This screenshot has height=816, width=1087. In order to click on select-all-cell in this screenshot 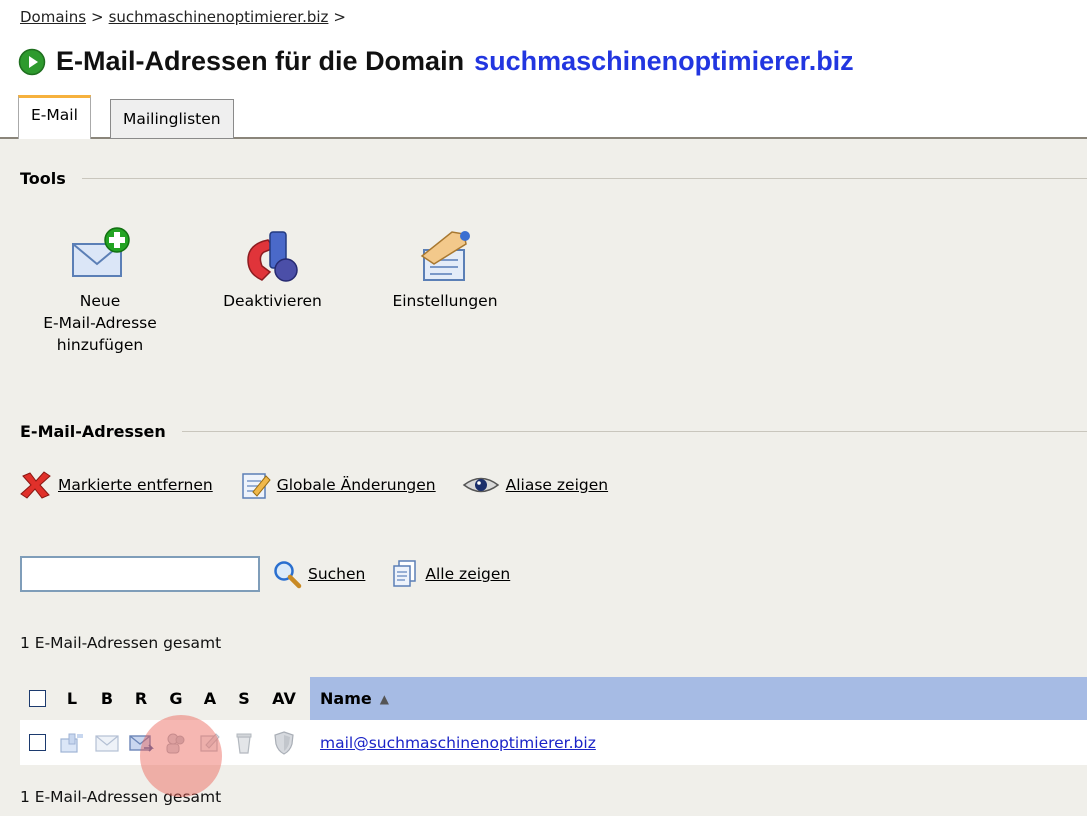, I will do `click(37, 698)`.